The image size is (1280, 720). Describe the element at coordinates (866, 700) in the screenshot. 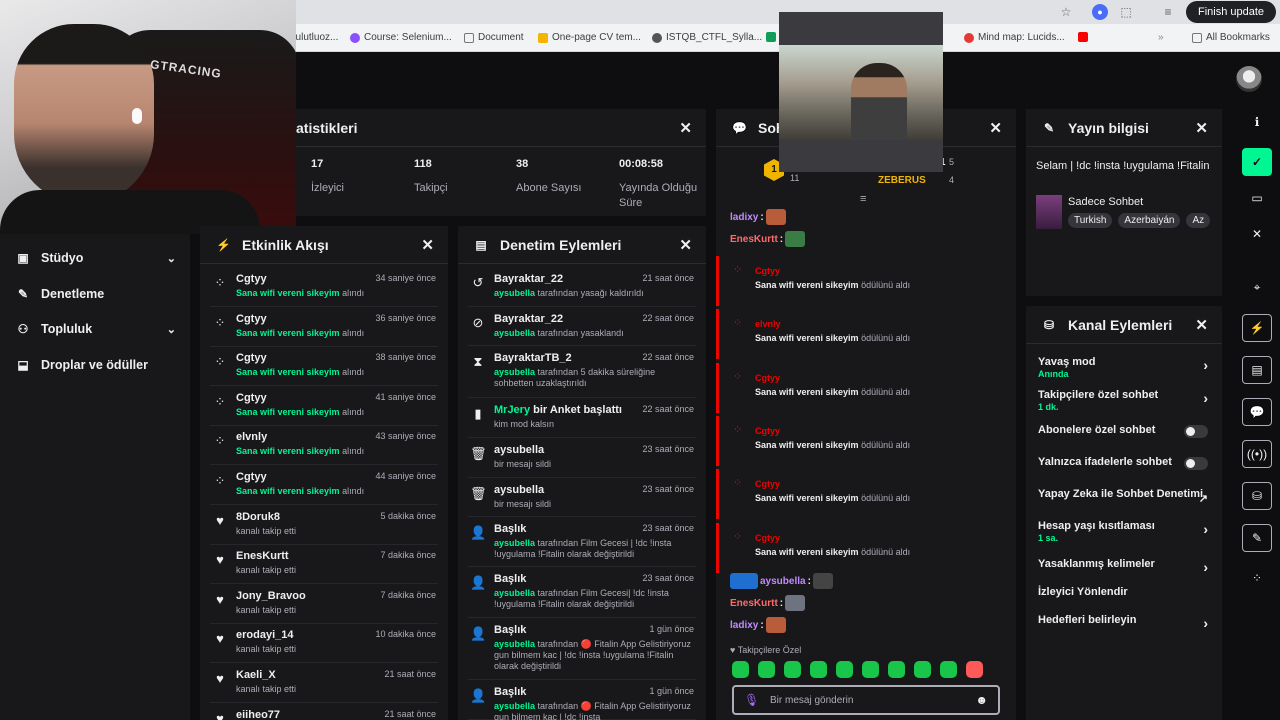

I see `chat-input: 🎙 Bir mesaj gönderin ☻` at that location.